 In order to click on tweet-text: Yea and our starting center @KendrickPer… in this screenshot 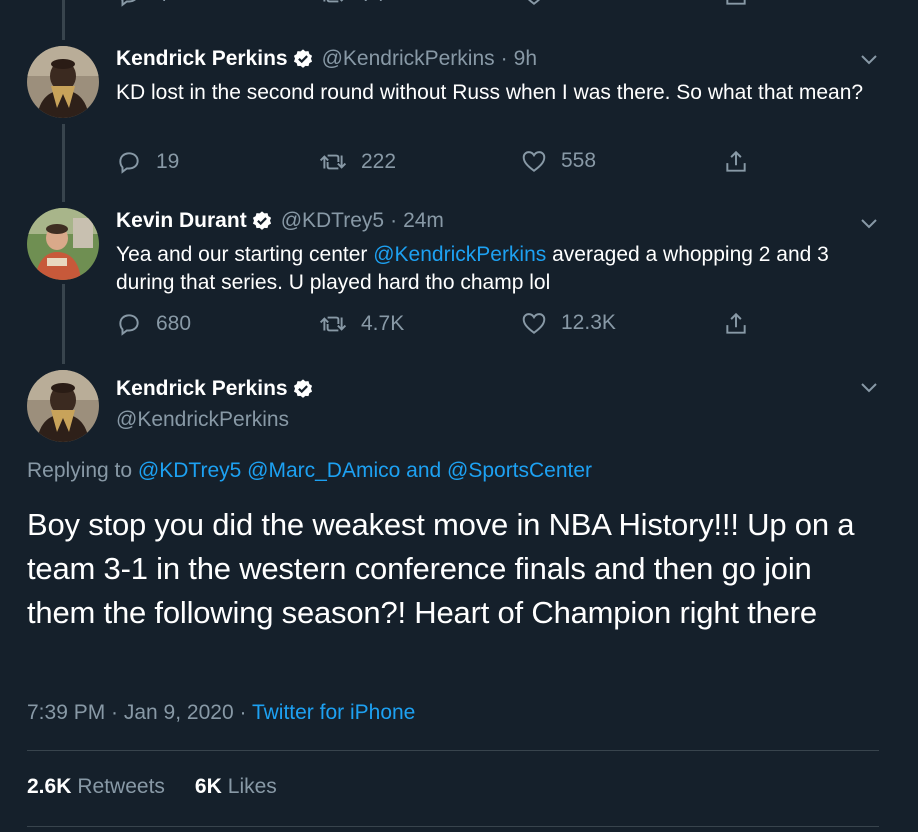, I will do `click(501, 269)`.